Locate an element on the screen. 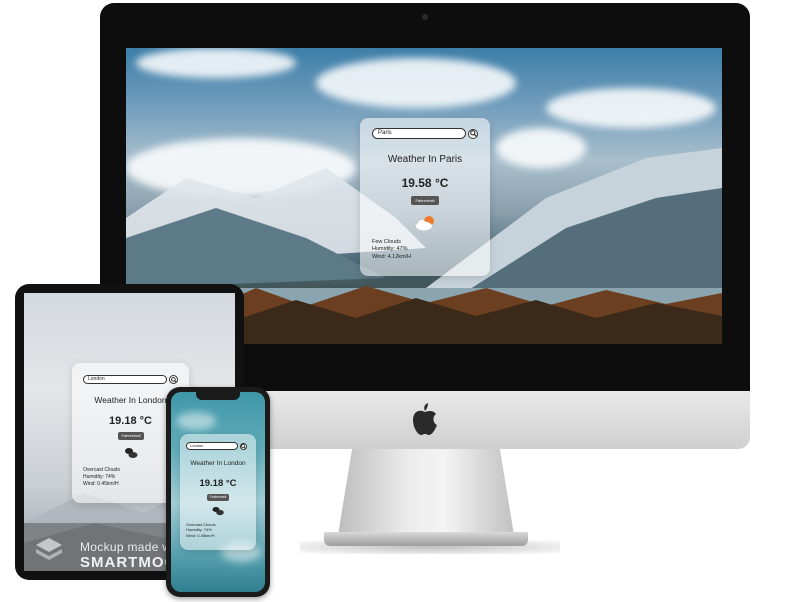  weather-description: Overcast Clouds is located at coordinates (101, 470).